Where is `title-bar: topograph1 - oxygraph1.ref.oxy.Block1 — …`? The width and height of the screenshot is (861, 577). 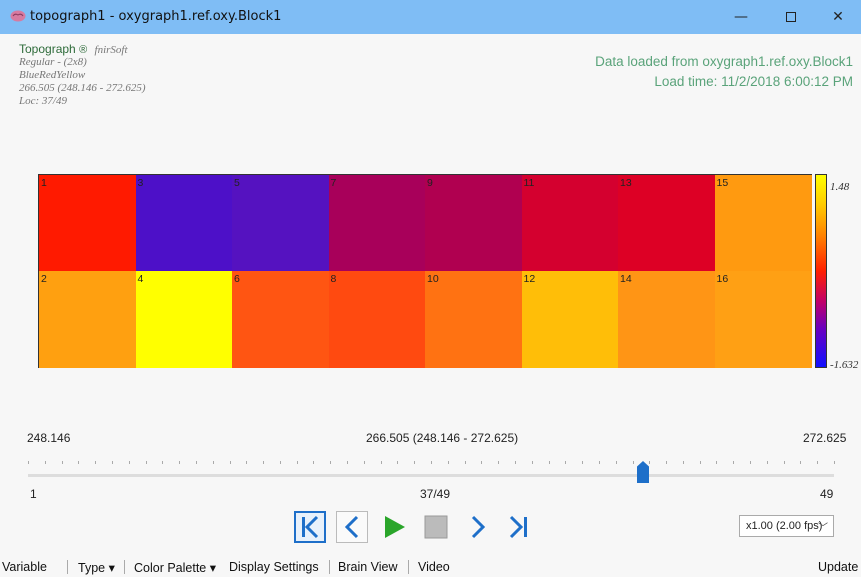
title-bar: topograph1 - oxygraph1.ref.oxy.Block1 — … is located at coordinates (430, 17).